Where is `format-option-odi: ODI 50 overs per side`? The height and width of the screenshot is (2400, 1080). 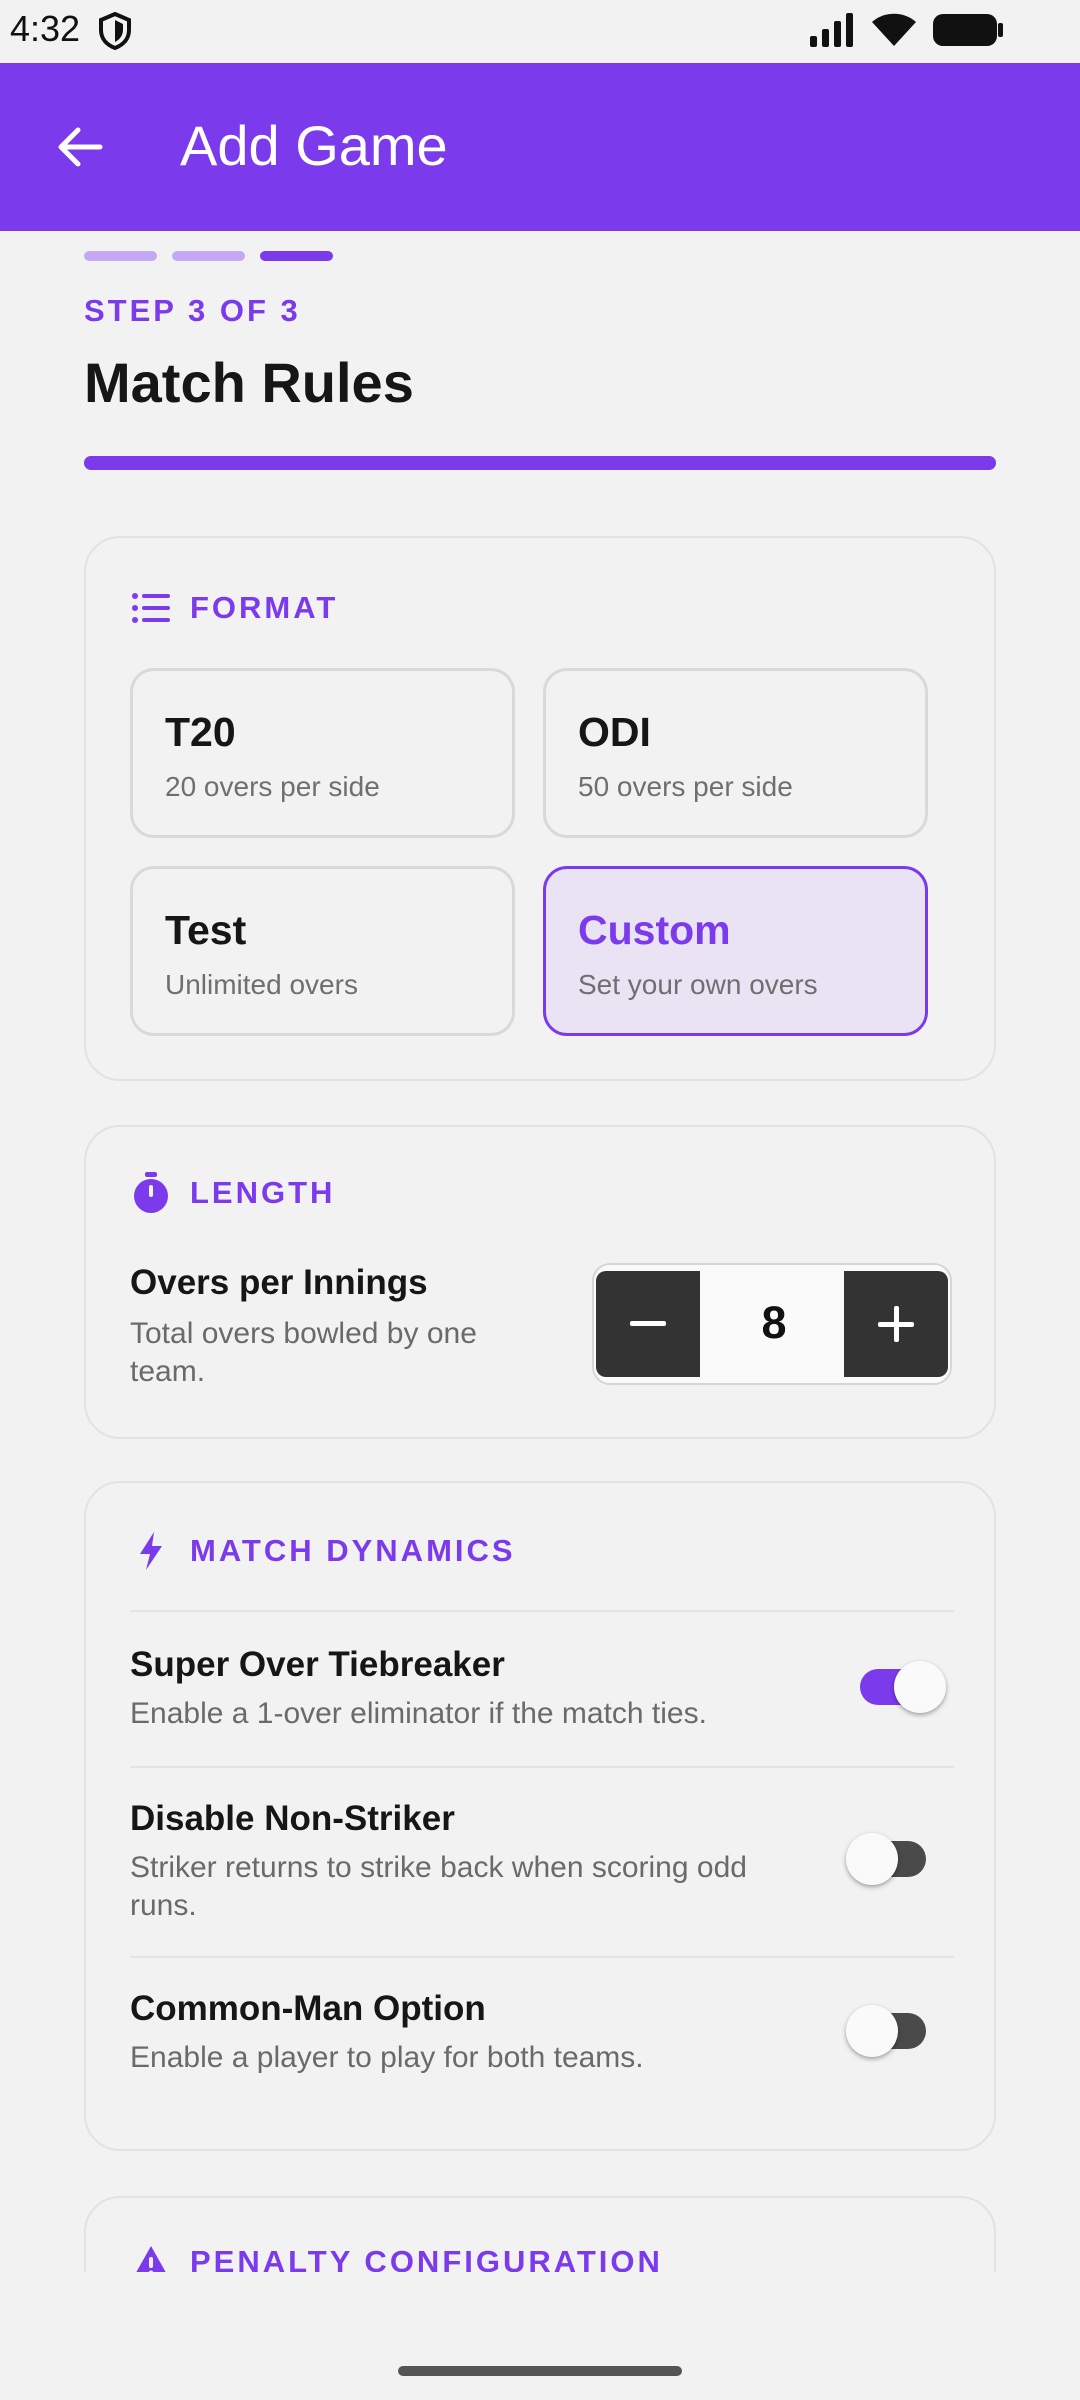 format-option-odi: ODI 50 overs per side is located at coordinates (735, 753).